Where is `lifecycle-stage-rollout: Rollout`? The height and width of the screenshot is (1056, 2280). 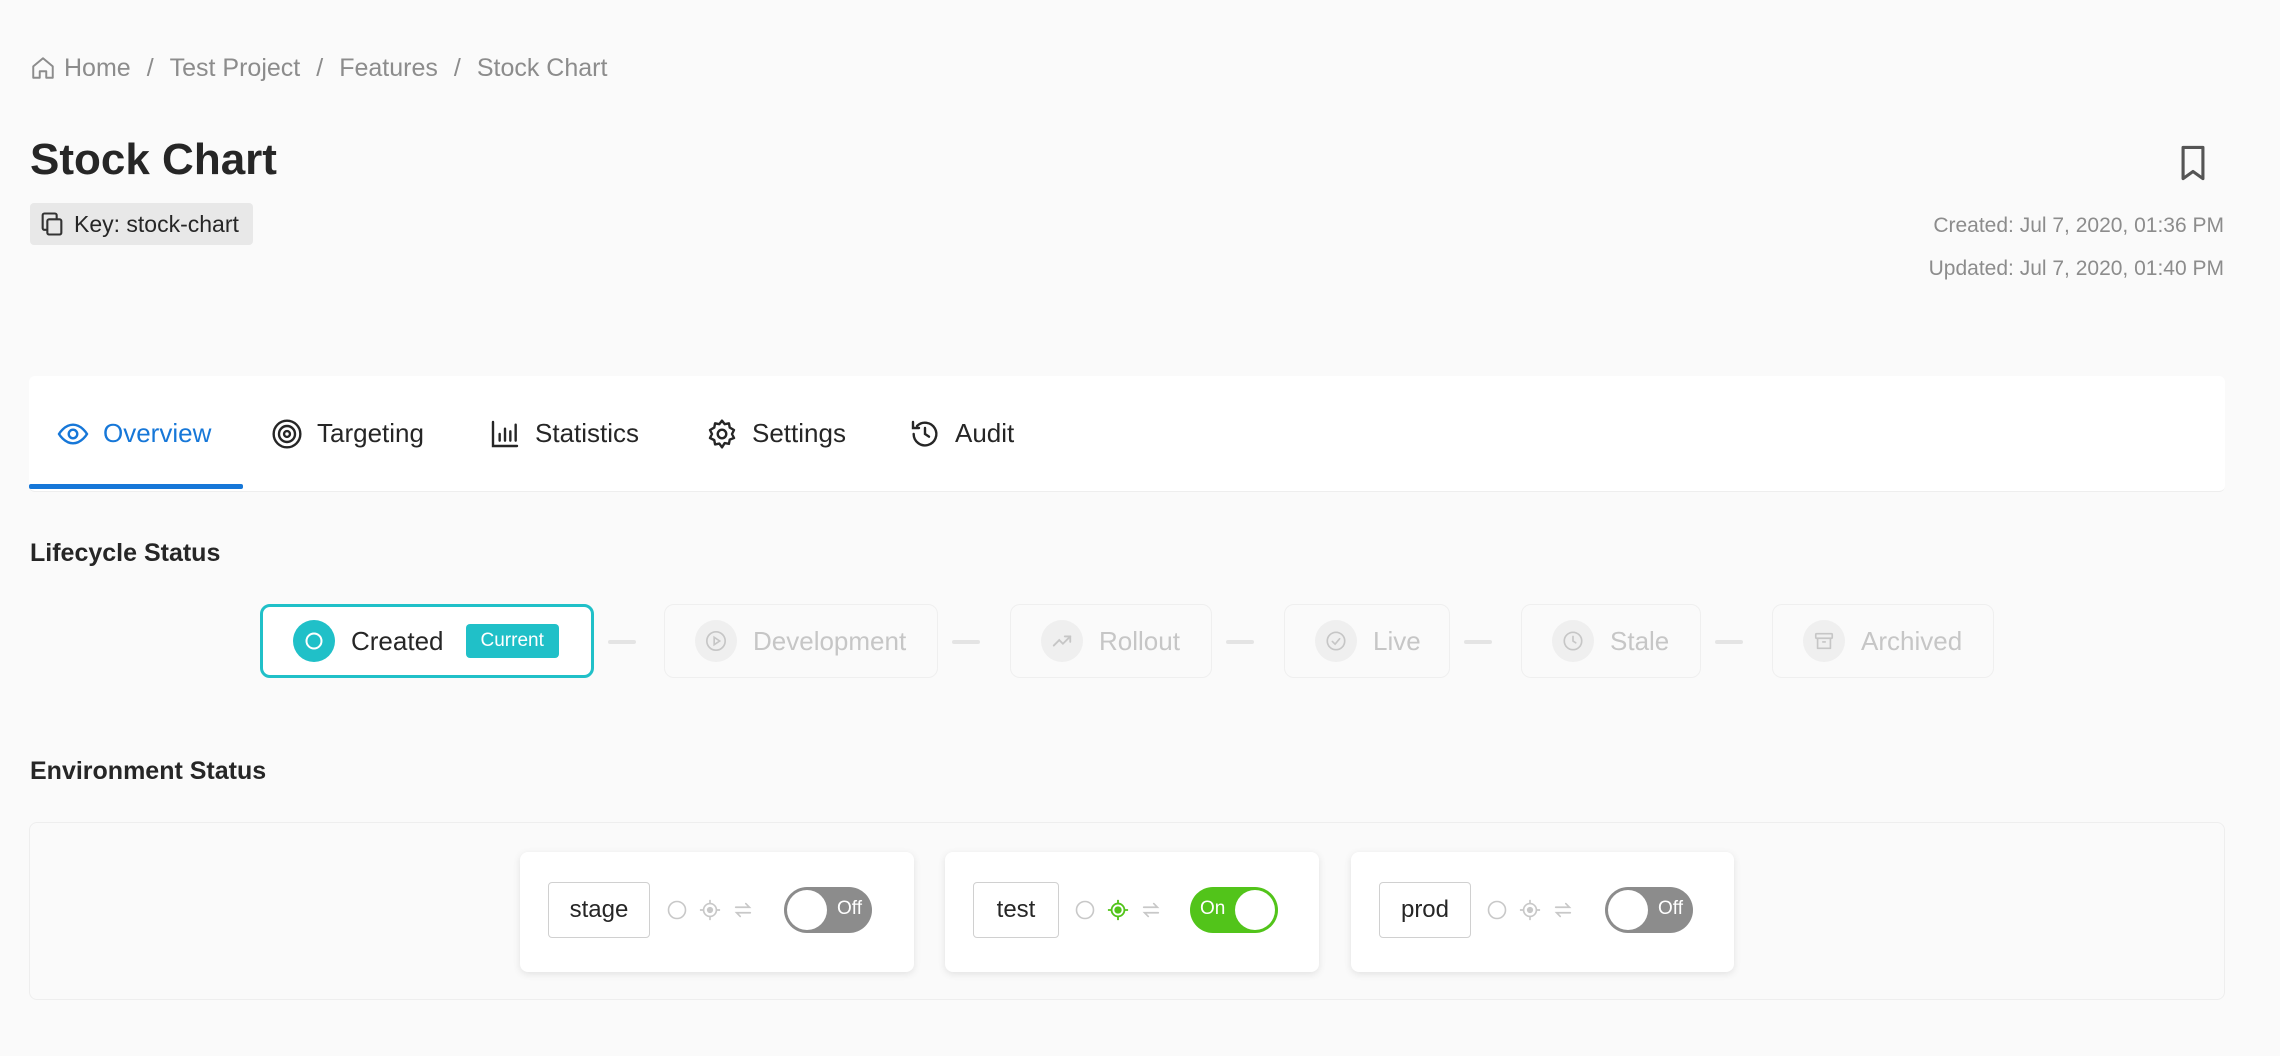
lifecycle-stage-rollout: Rollout is located at coordinates (1111, 641).